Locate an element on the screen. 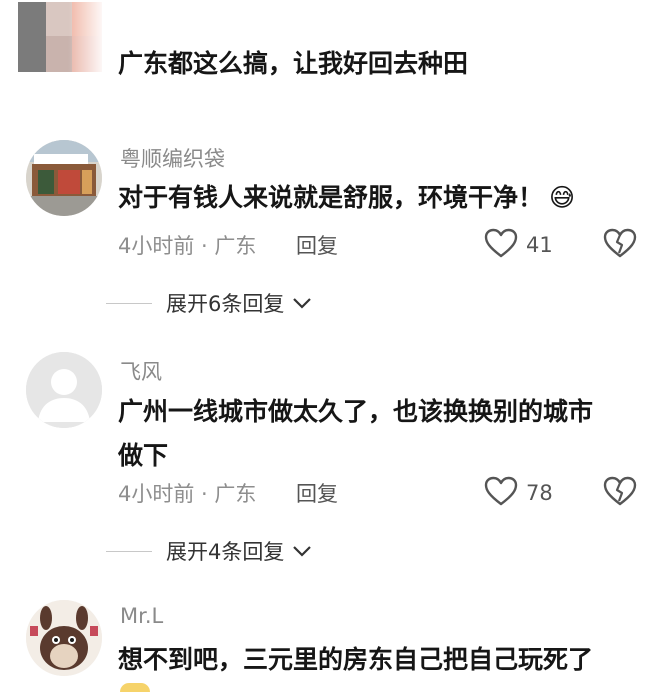 The height and width of the screenshot is (692, 660). comment-text: 想不到吧，三元里的房东自己把自己玩死了 is located at coordinates (356, 659).